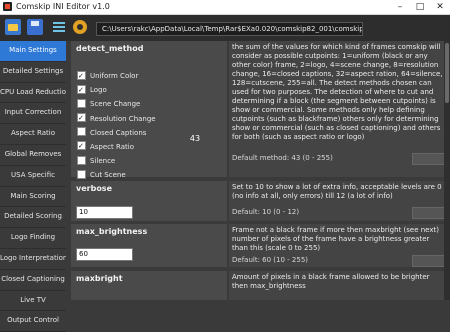 This screenshot has width=450, height=332. Describe the element at coordinates (195, 138) in the screenshot. I see `detect-method-value: 43` at that location.